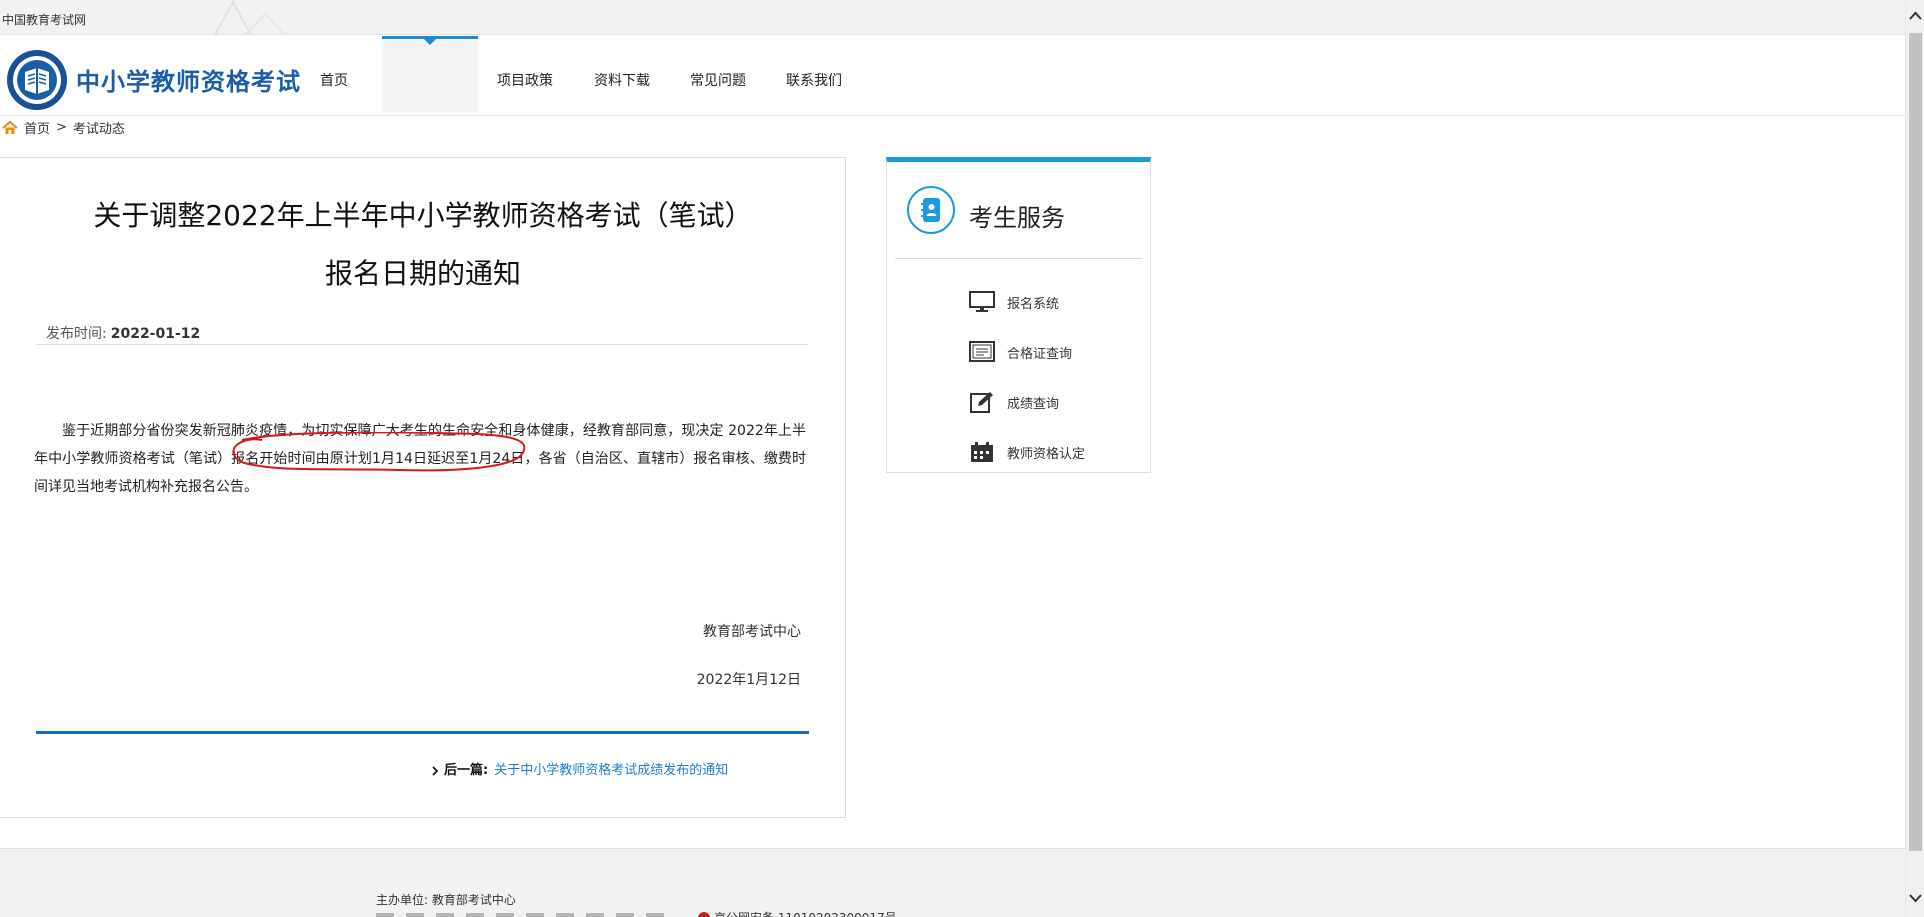  I want to click on header: 中小学教师资格考试 首页 项目政策 资料下载 常见问题 联系我们, so click(952, 76).